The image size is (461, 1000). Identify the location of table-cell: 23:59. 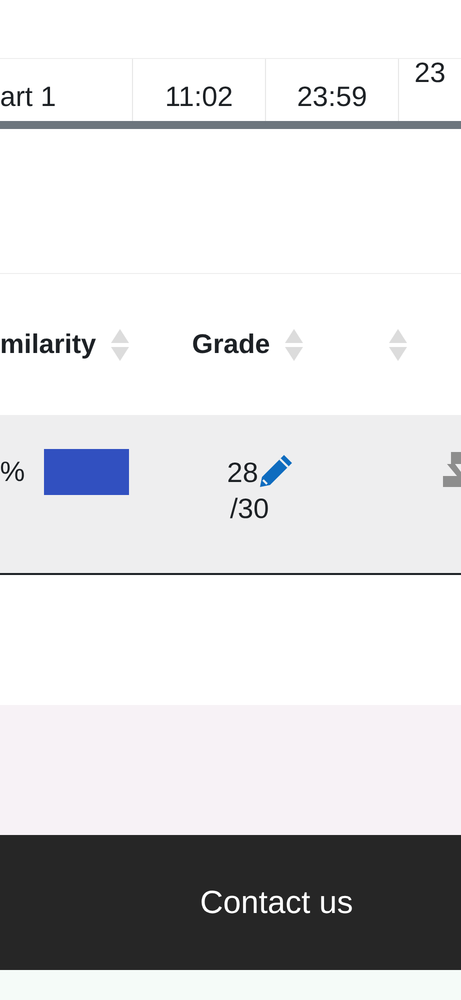
(332, 97).